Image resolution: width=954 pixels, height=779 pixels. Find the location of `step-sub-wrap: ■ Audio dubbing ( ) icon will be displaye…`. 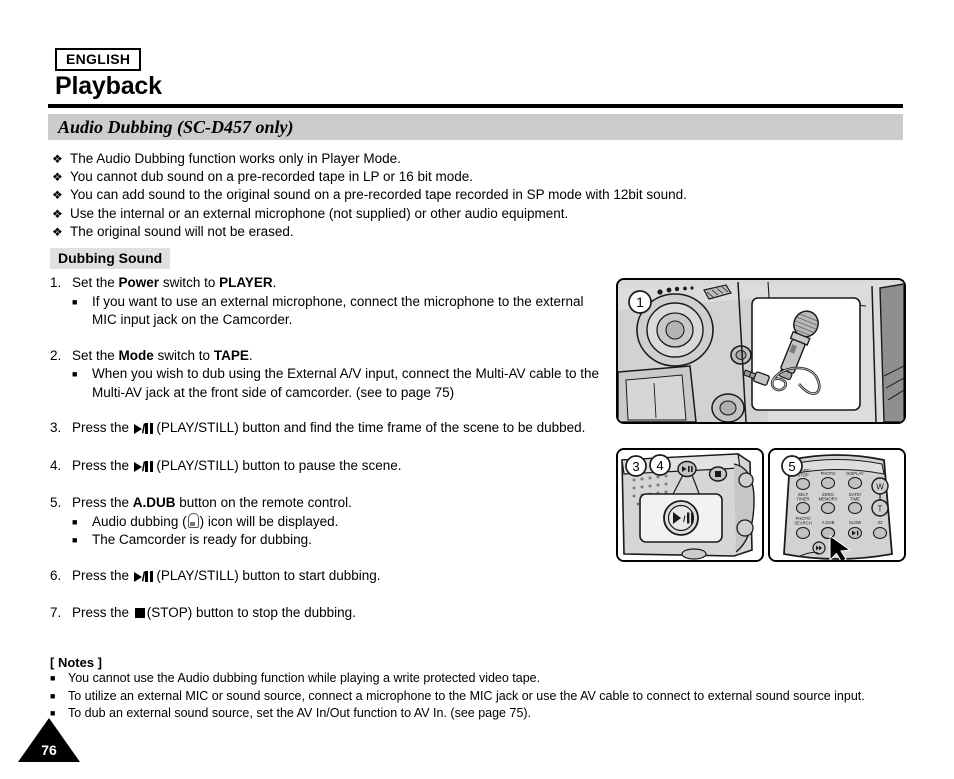

step-sub-wrap: ■ Audio dubbing ( ) icon will be displaye… is located at coordinates (330, 531).